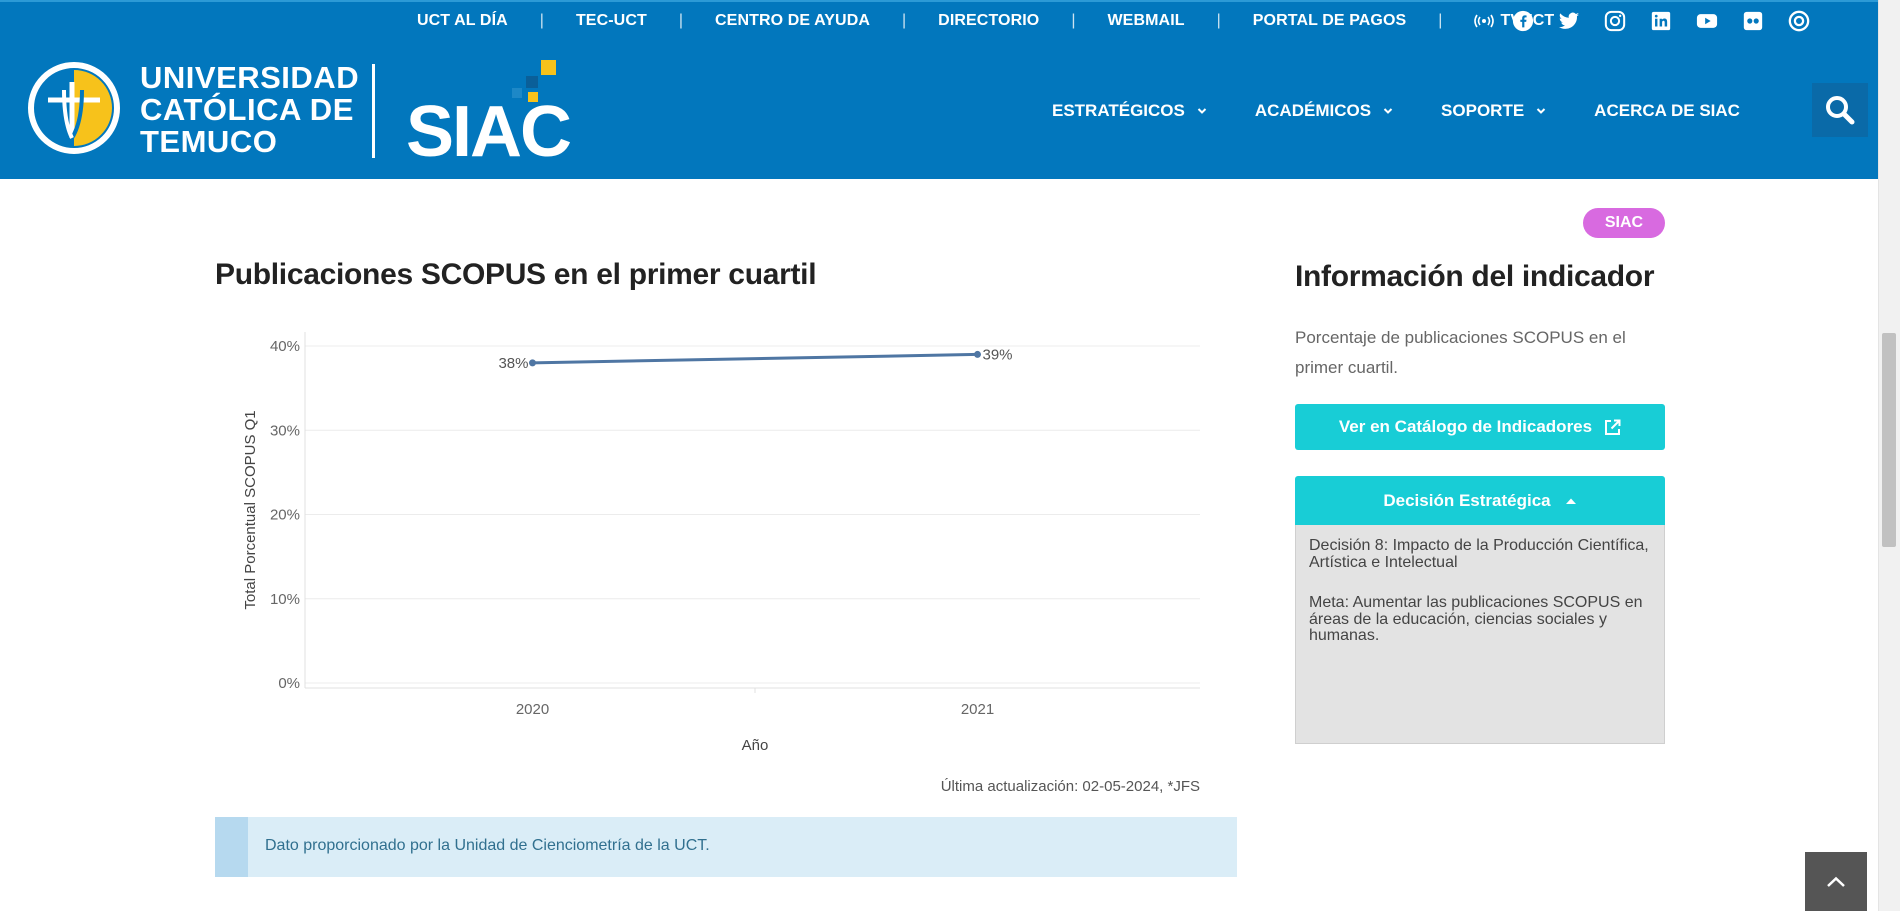  I want to click on siac-logo-text: SIAC, so click(488, 126).